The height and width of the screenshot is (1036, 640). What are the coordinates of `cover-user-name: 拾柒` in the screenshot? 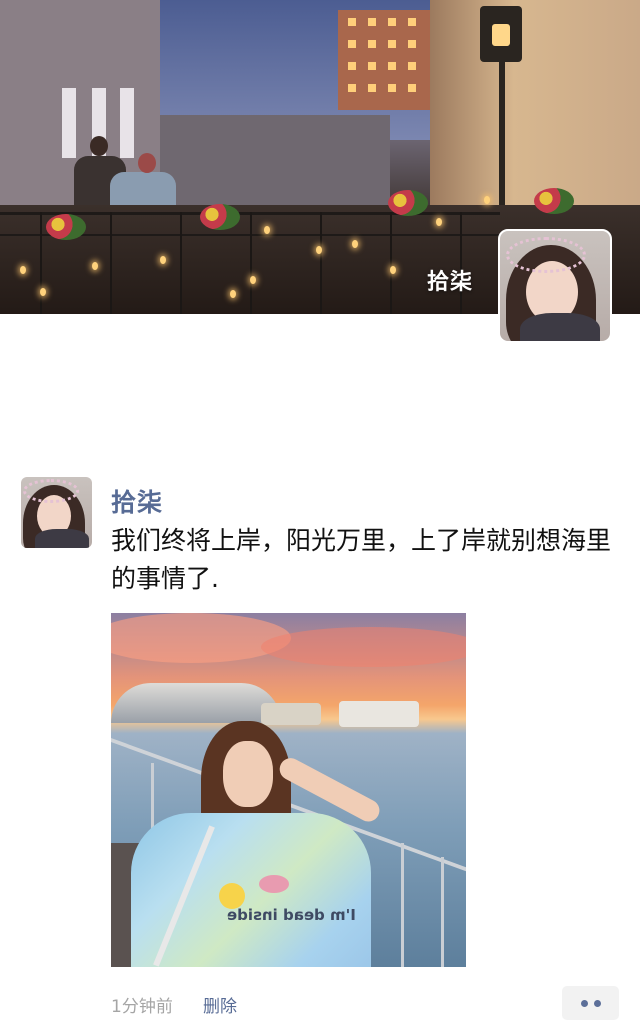 It's located at (449, 282).